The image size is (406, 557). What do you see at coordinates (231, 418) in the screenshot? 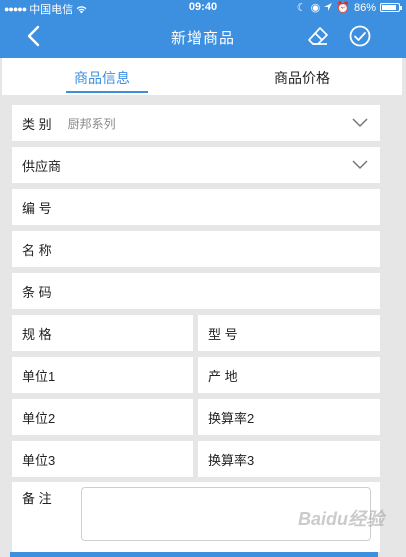
I see `rate2-label: 换算率2` at bounding box center [231, 418].